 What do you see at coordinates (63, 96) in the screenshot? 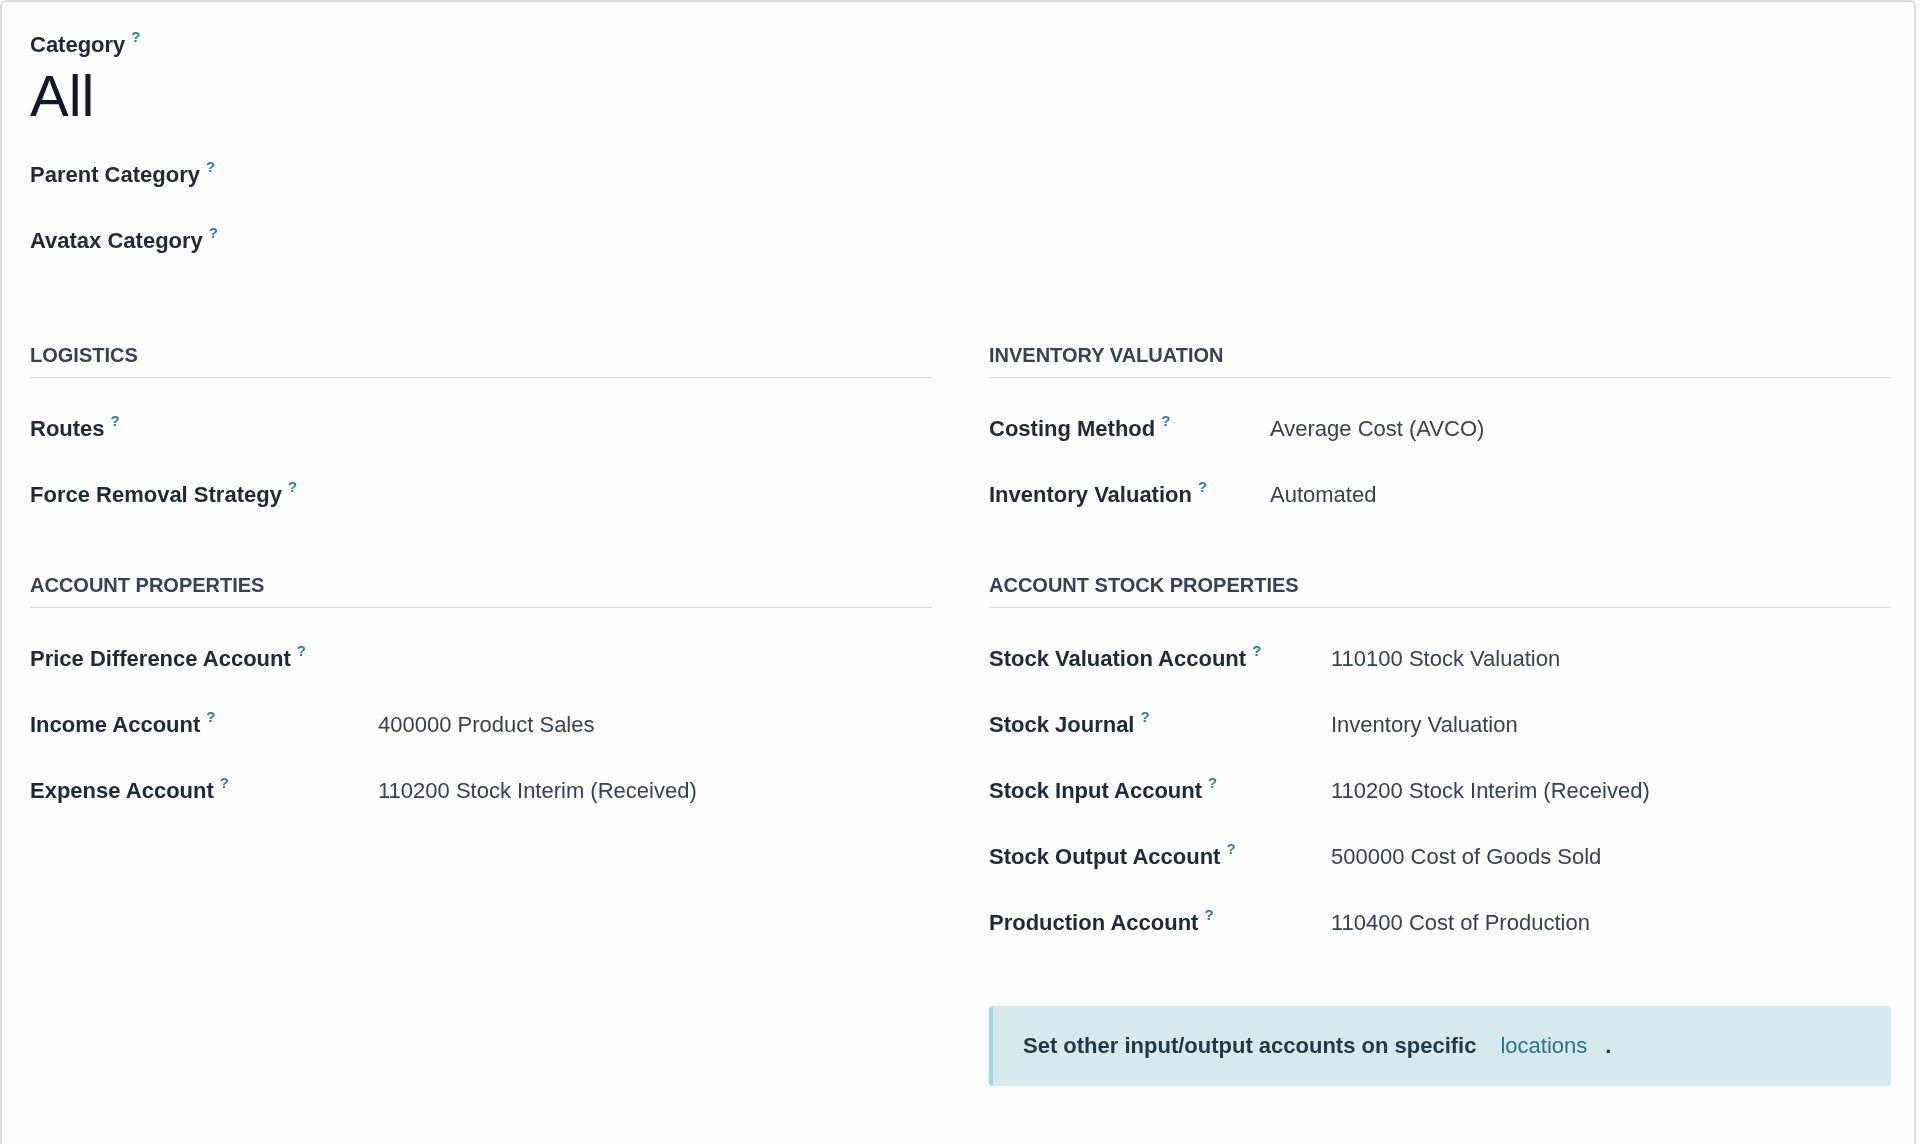
I see `category-name: All` at bounding box center [63, 96].